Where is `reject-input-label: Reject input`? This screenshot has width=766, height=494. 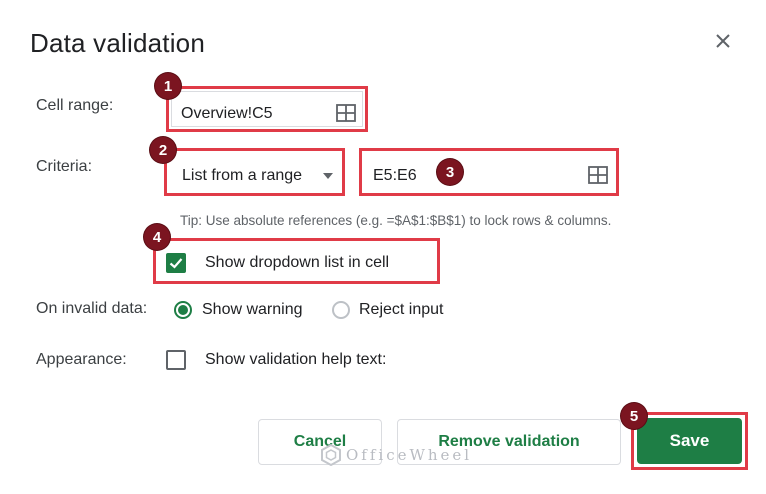 reject-input-label: Reject input is located at coordinates (401, 309).